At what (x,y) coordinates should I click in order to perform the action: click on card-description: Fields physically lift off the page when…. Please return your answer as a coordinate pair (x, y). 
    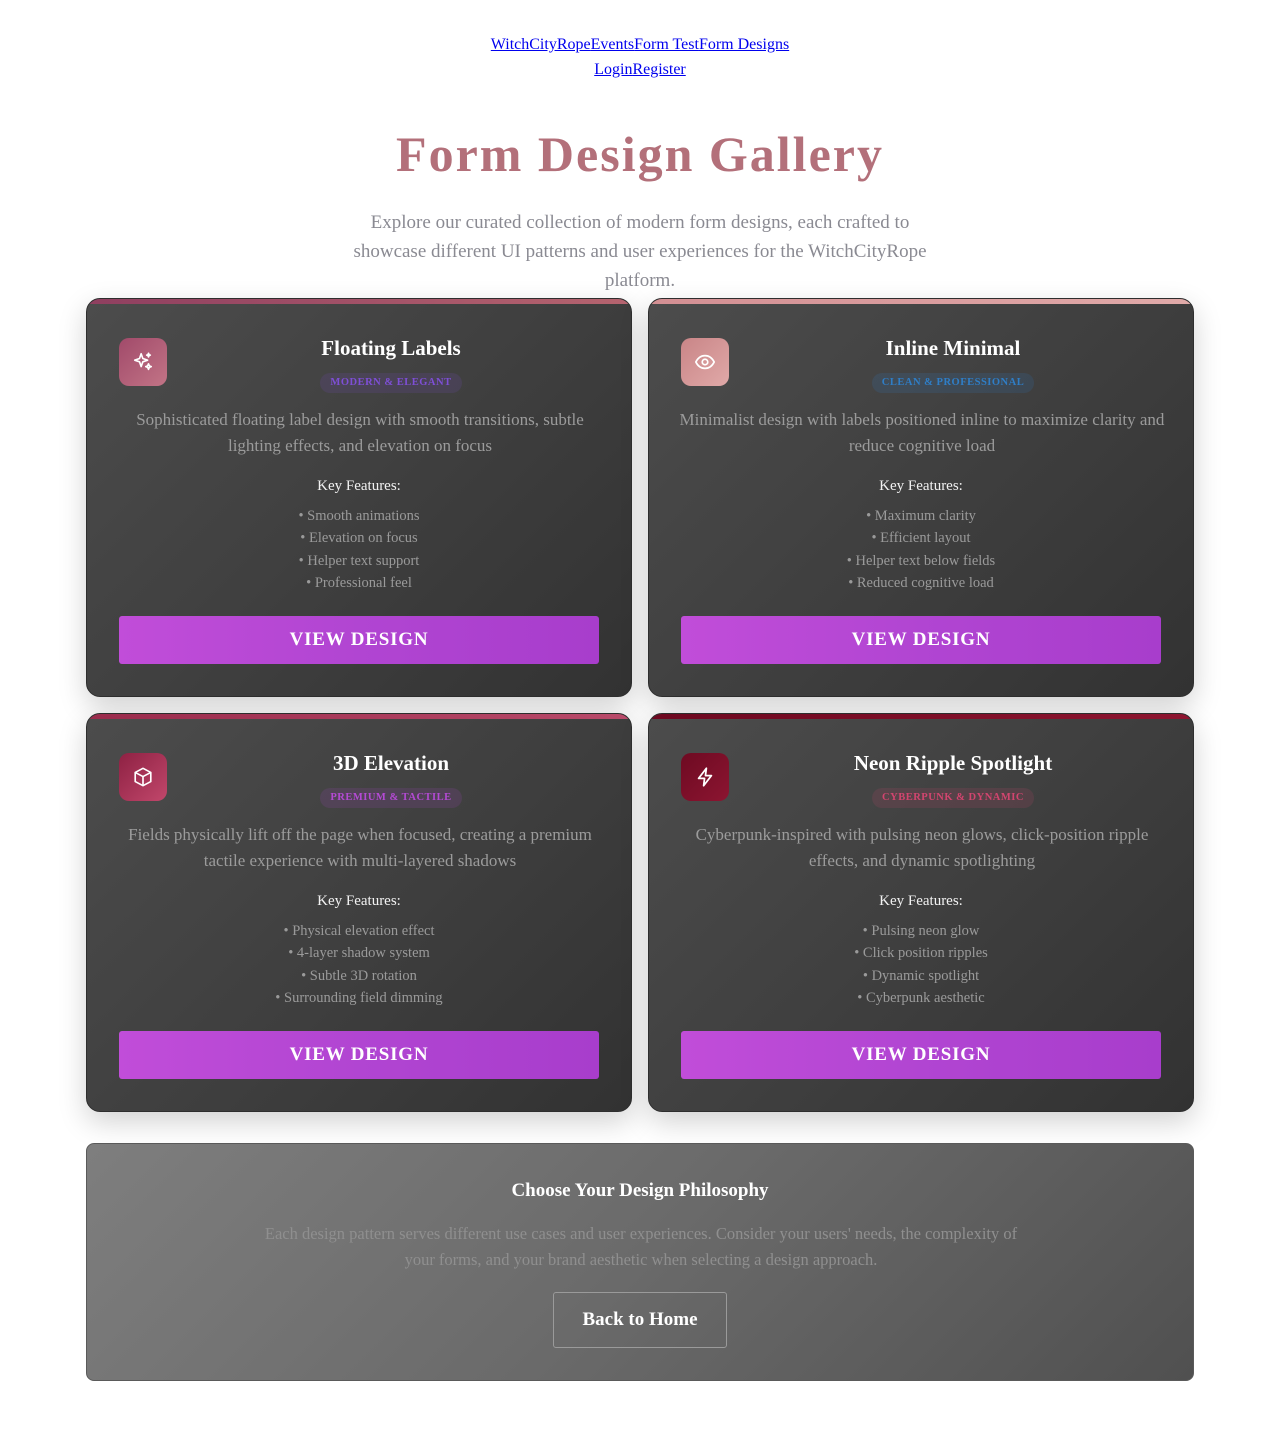
    Looking at the image, I should click on (360, 847).